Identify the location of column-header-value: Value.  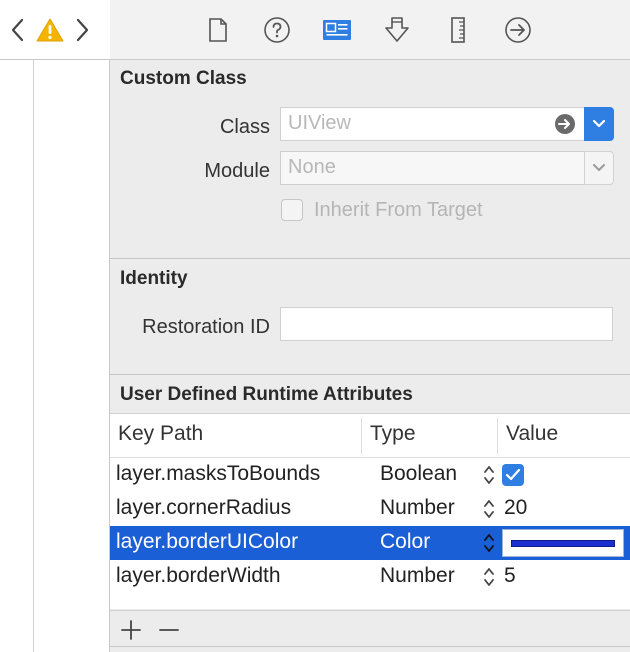
(532, 434).